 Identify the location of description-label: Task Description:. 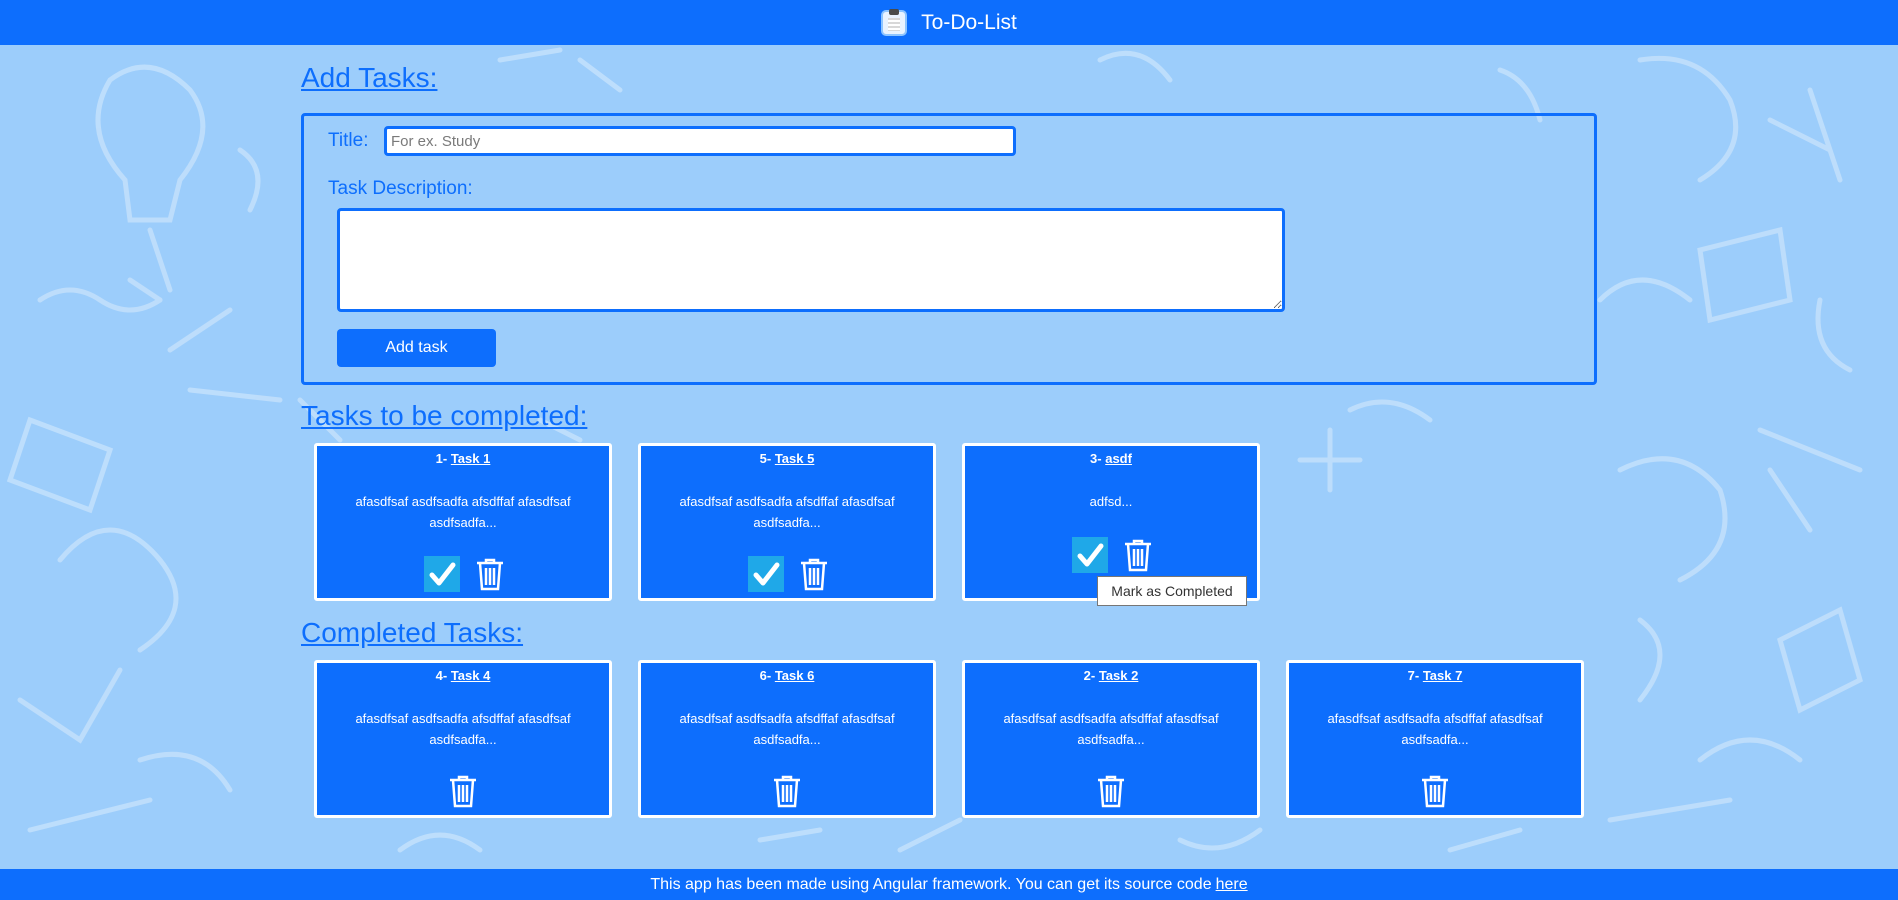
(400, 188).